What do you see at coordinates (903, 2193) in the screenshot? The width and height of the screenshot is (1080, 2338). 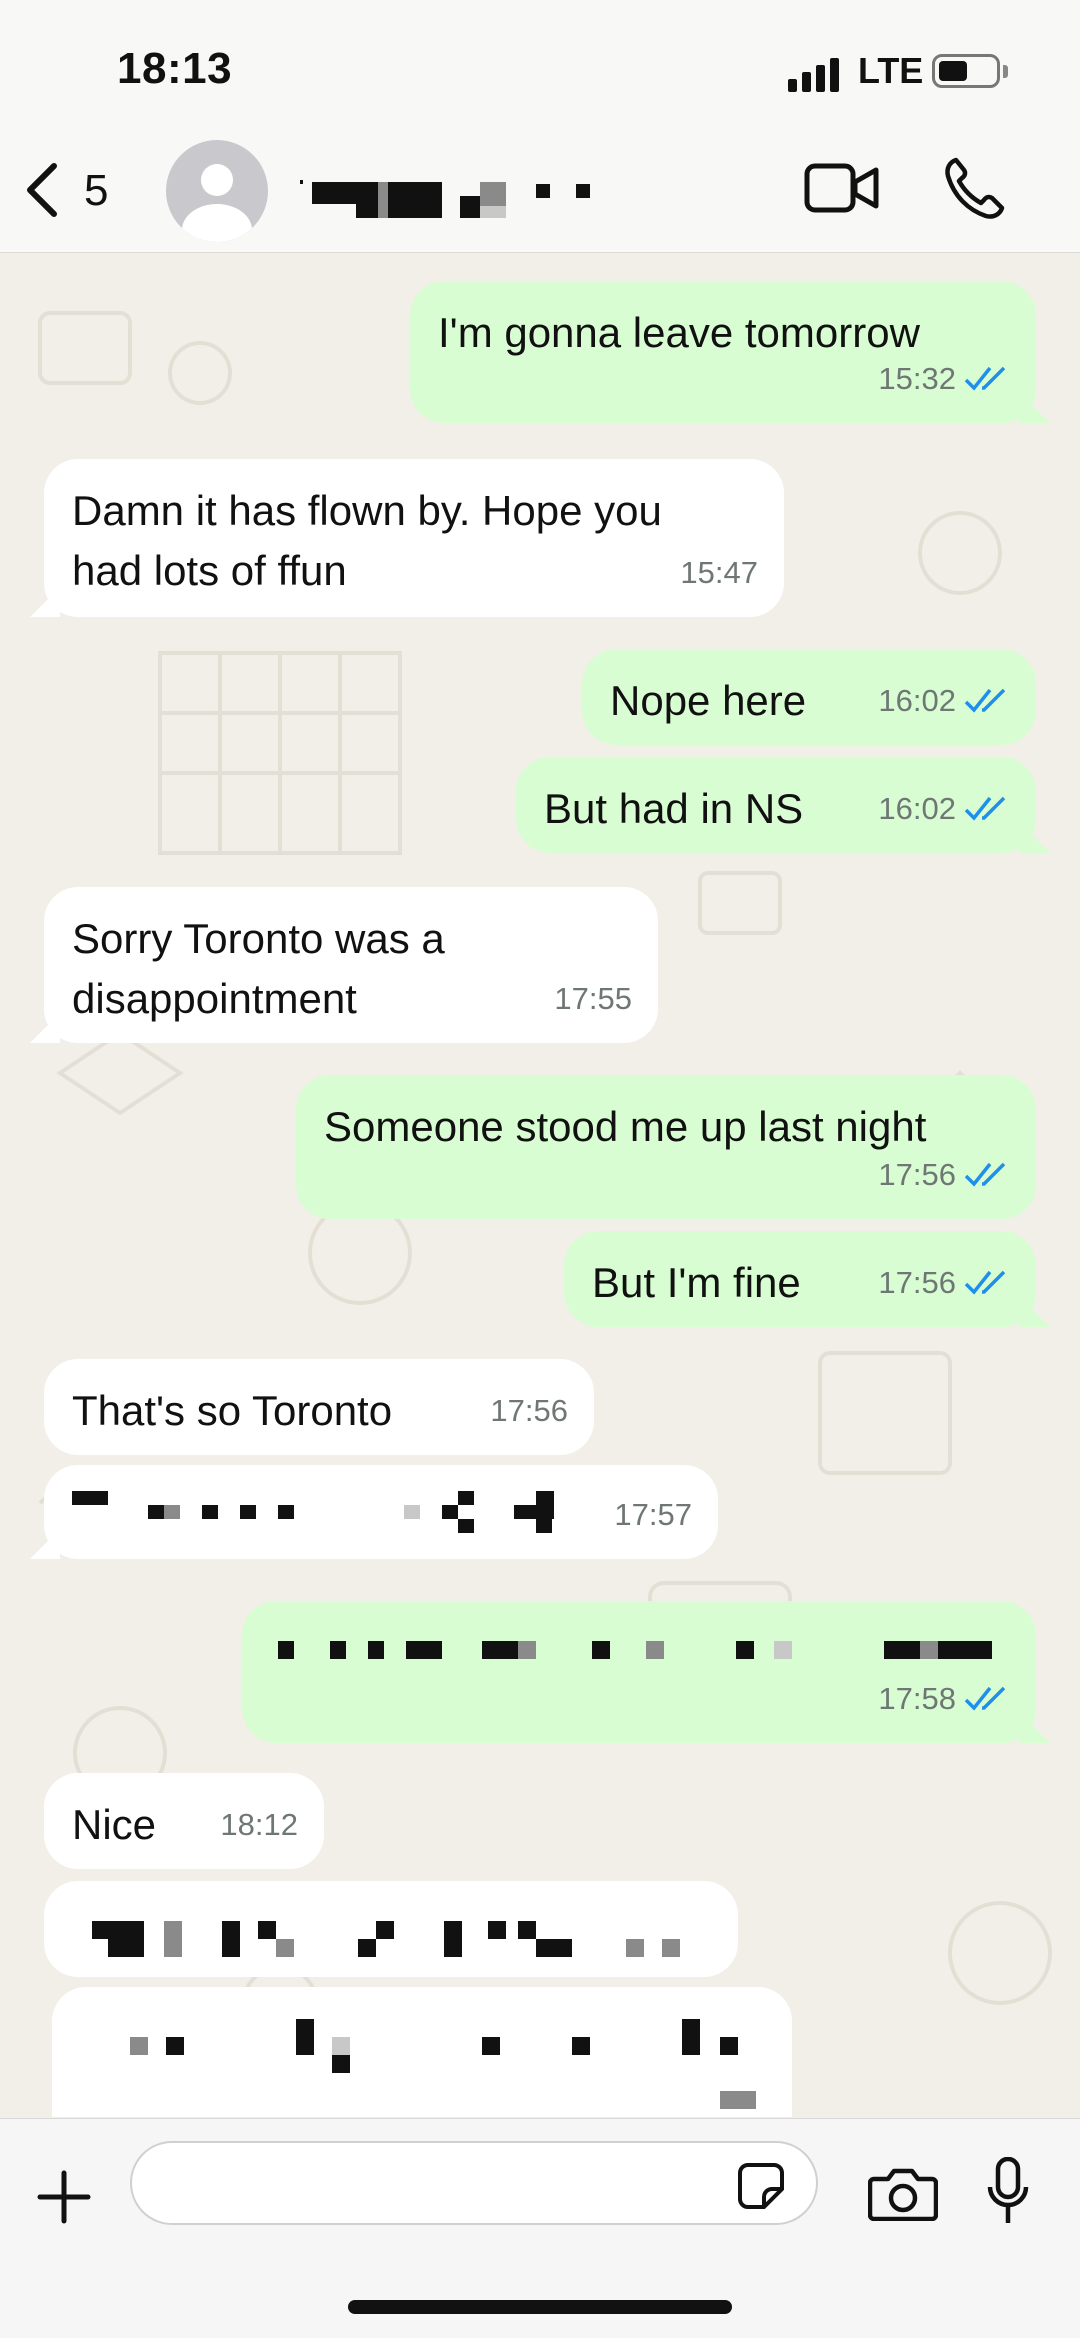 I see `camera-icon` at bounding box center [903, 2193].